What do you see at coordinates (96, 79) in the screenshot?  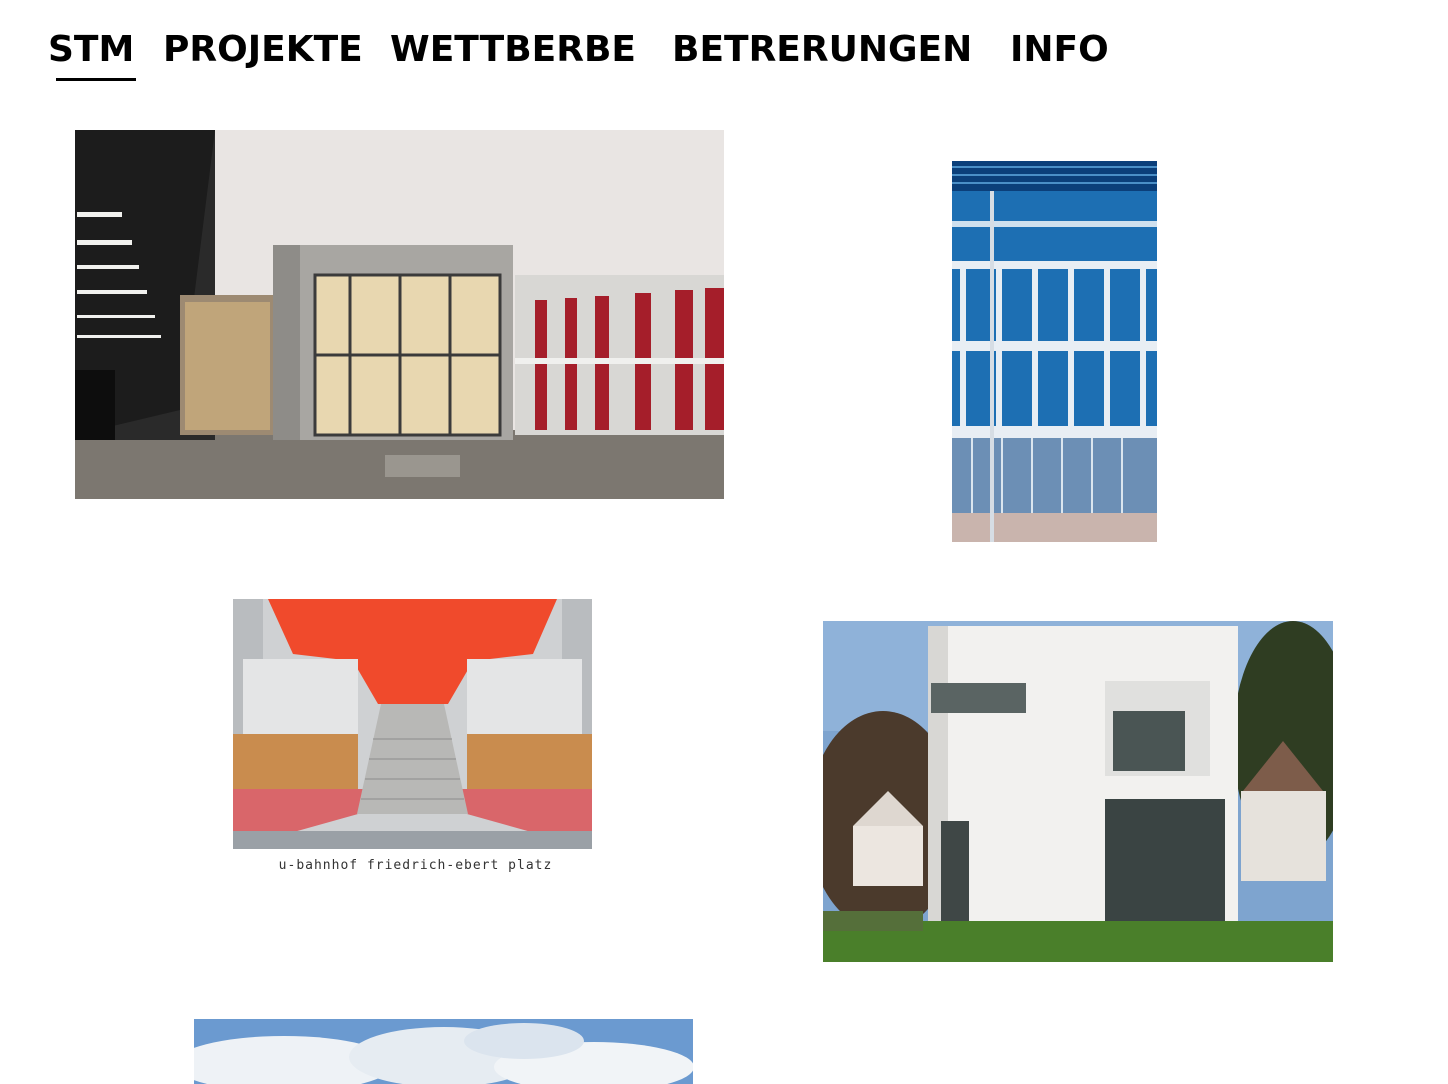 I see `active-nav-indicator` at bounding box center [96, 79].